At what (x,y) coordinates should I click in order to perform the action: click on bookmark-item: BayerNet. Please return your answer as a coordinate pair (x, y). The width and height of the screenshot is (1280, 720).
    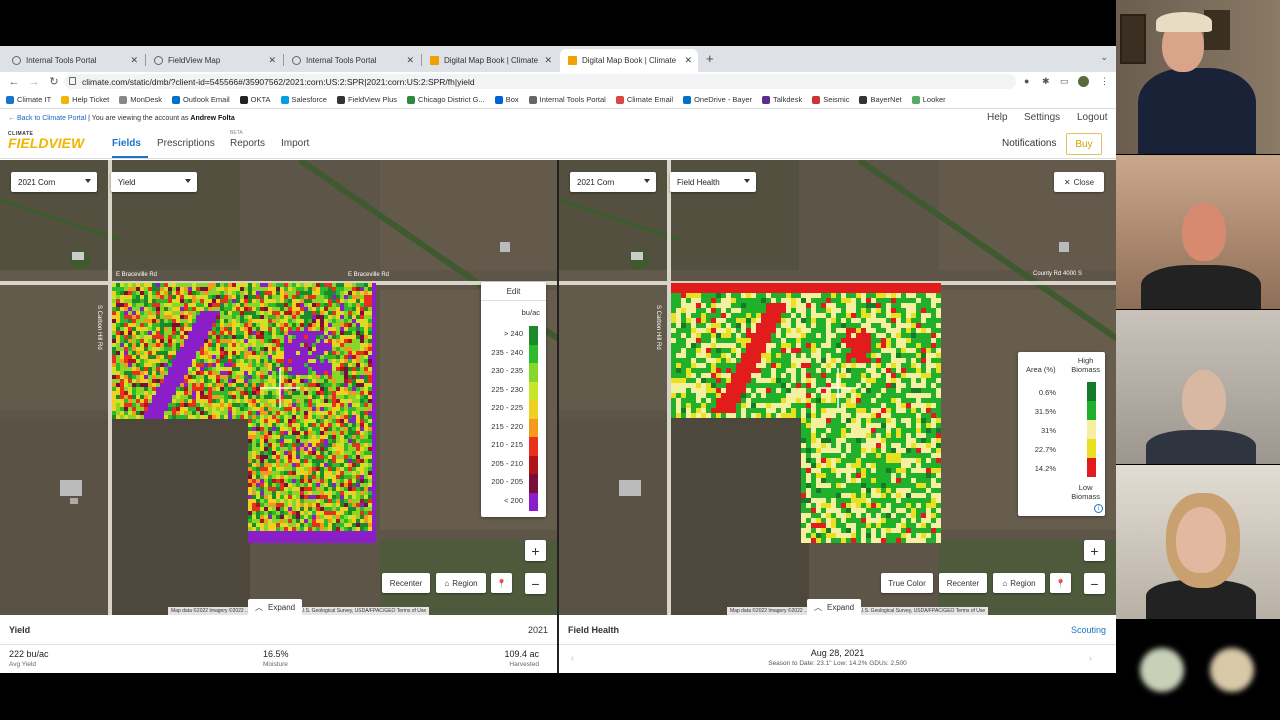
    Looking at the image, I should click on (880, 99).